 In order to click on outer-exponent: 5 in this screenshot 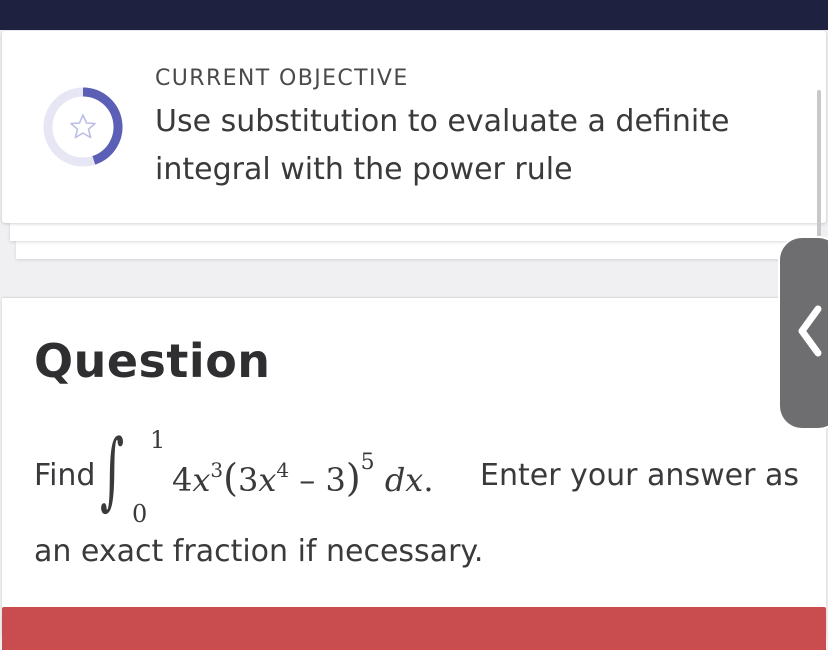, I will do `click(367, 462)`.